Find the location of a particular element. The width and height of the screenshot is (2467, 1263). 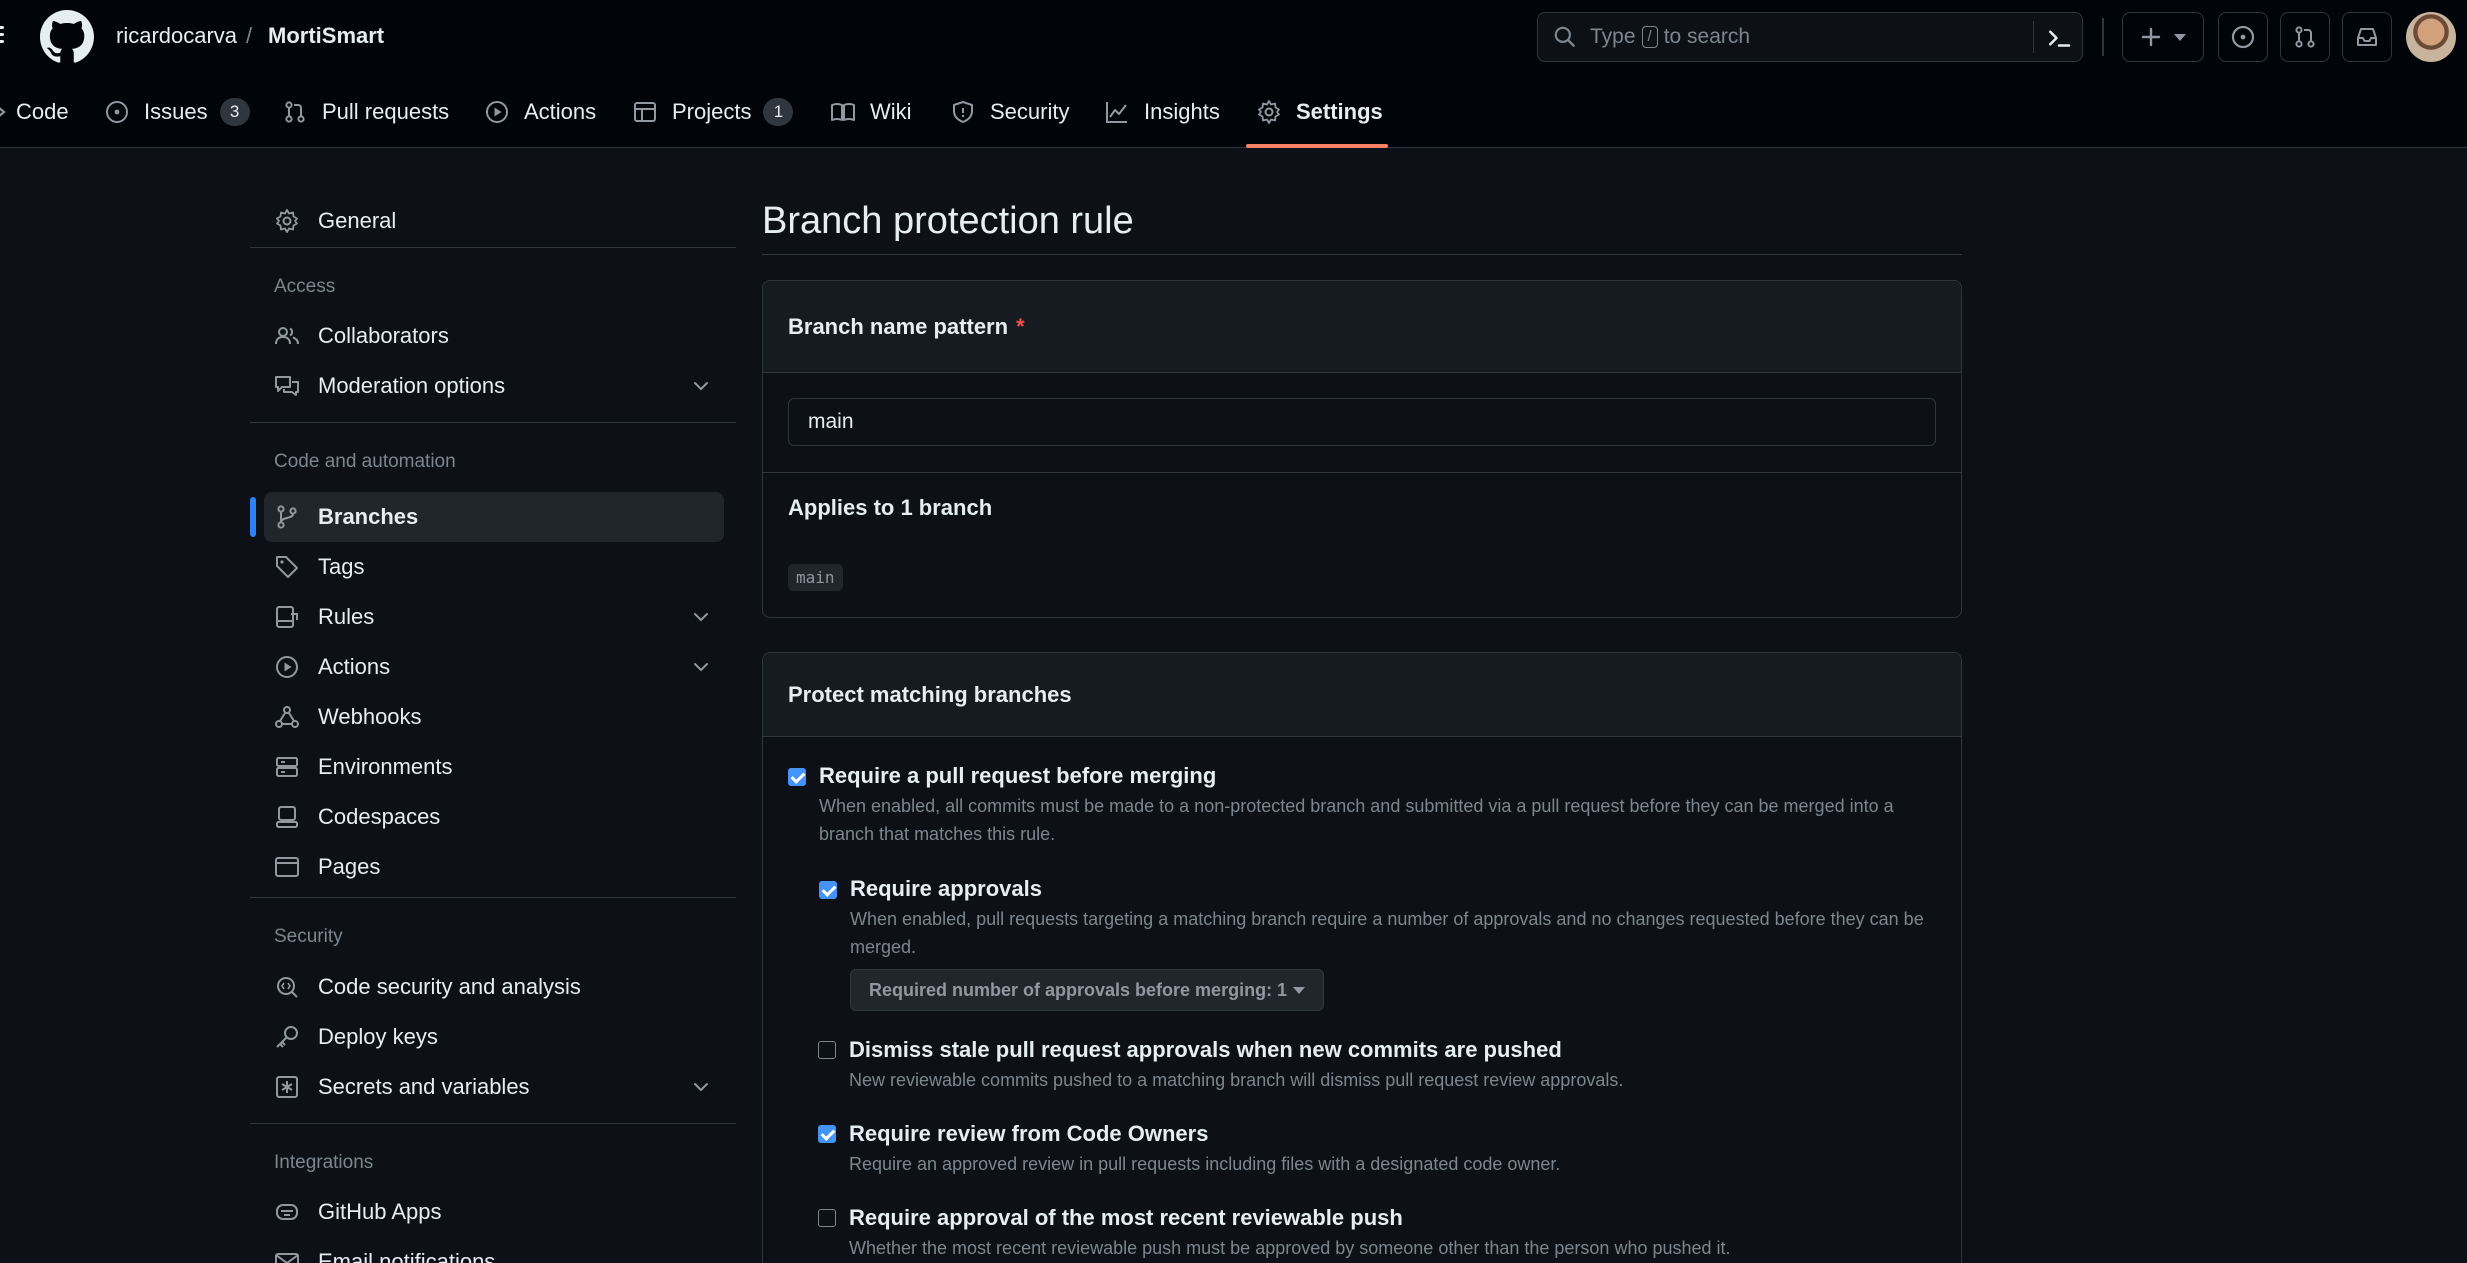

tab-insights: Insights is located at coordinates (1162, 112).